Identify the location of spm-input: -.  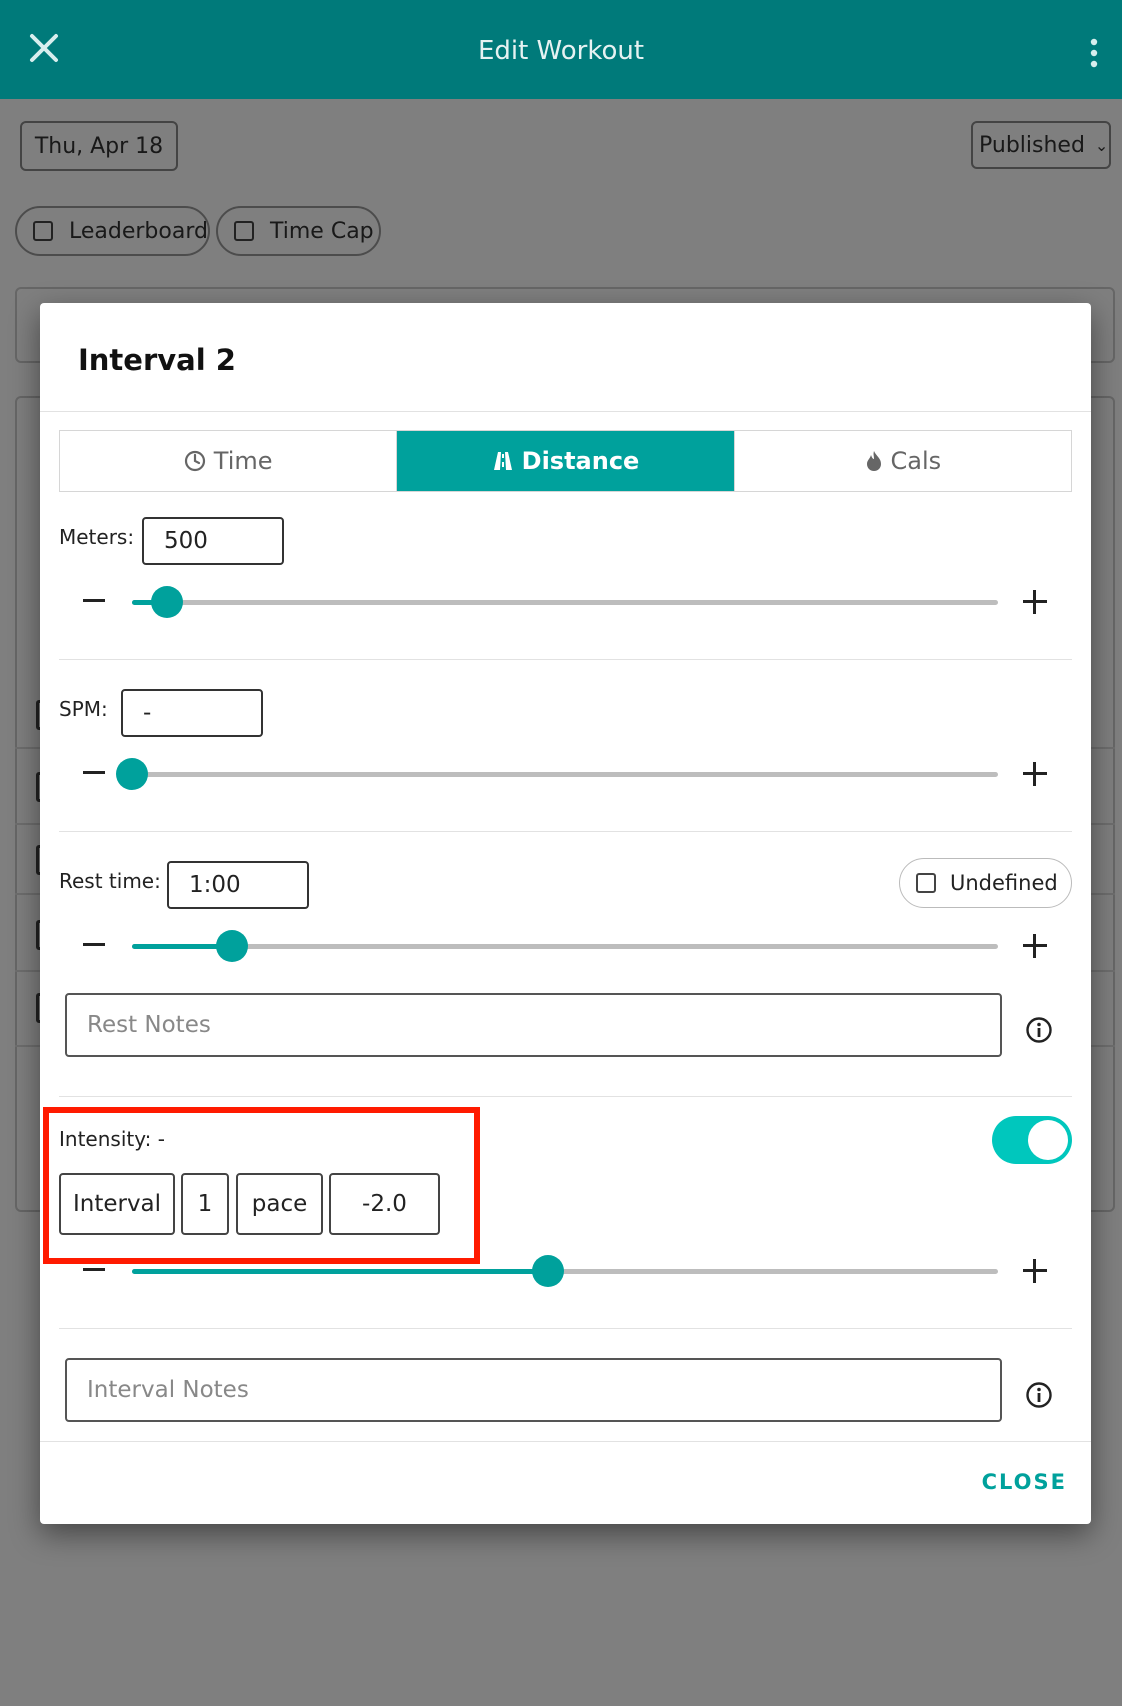
(192, 713).